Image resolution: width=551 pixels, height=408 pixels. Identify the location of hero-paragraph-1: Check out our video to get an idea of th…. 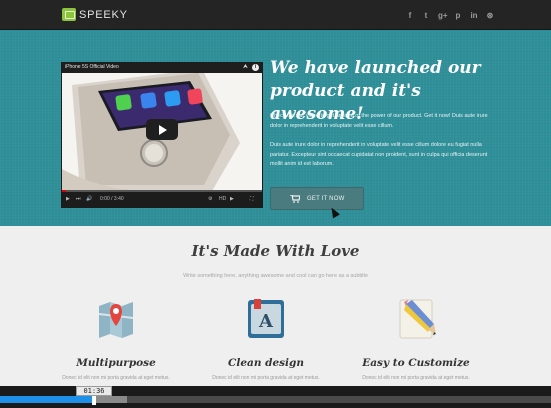
(379, 121).